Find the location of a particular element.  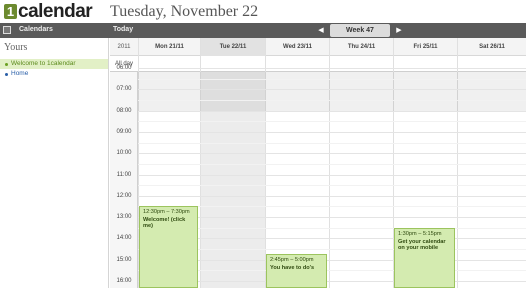

sidebar-toggle-icon is located at coordinates (7, 30).